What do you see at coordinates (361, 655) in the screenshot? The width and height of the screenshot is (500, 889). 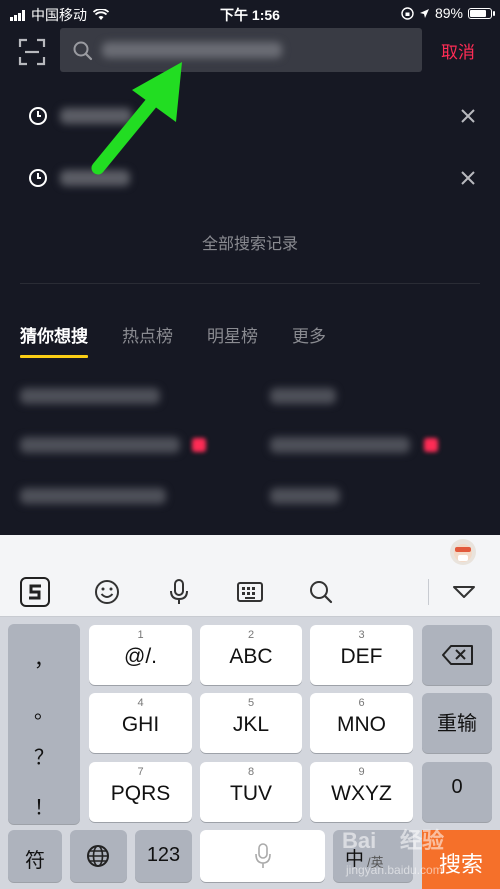 I see `key-3: 3 DEF` at bounding box center [361, 655].